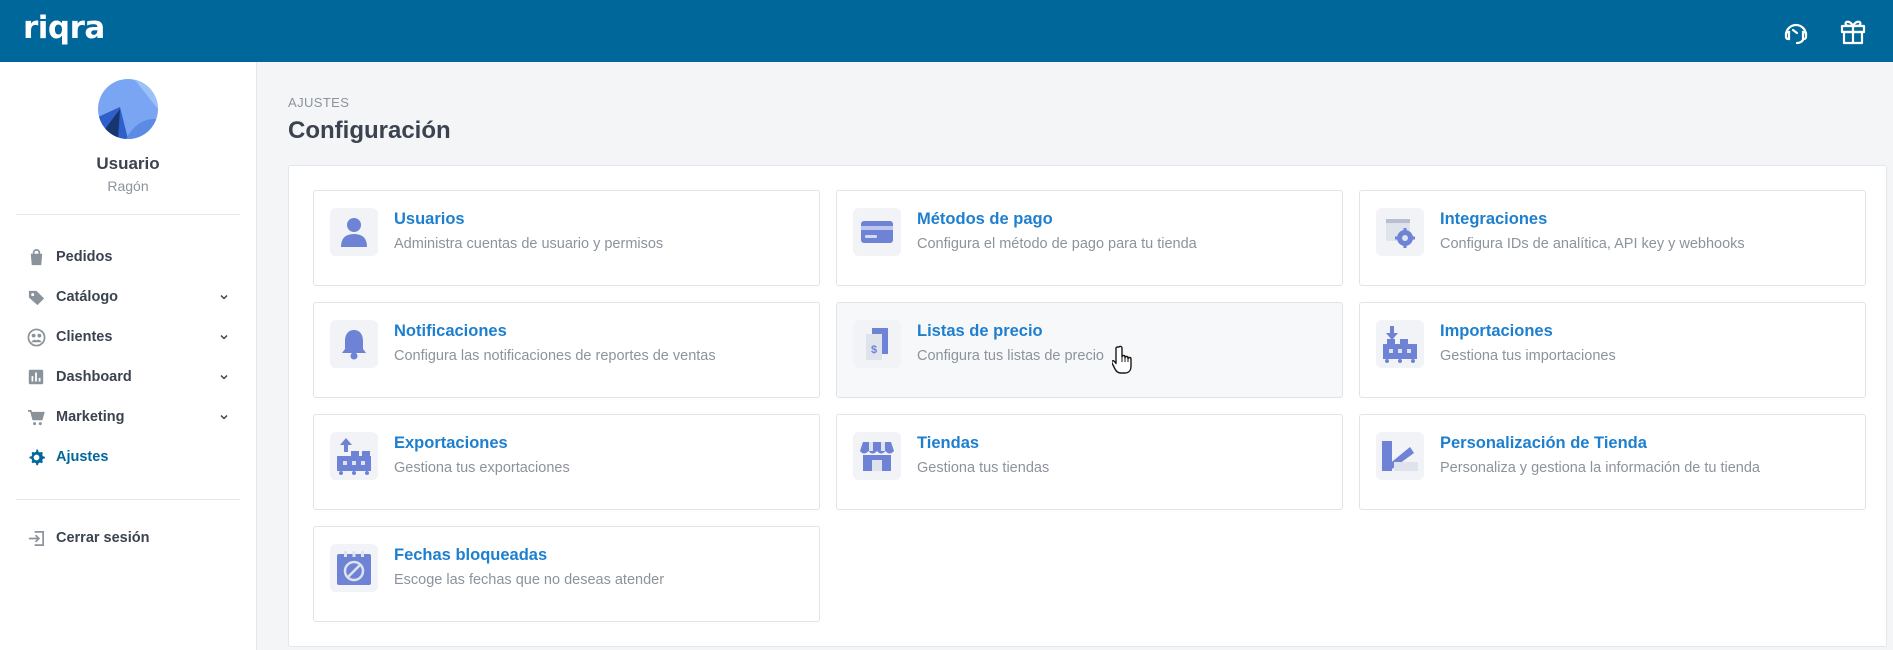 The width and height of the screenshot is (1893, 650). What do you see at coordinates (1543, 443) in the screenshot?
I see `card-title: Personalización de Tienda` at bounding box center [1543, 443].